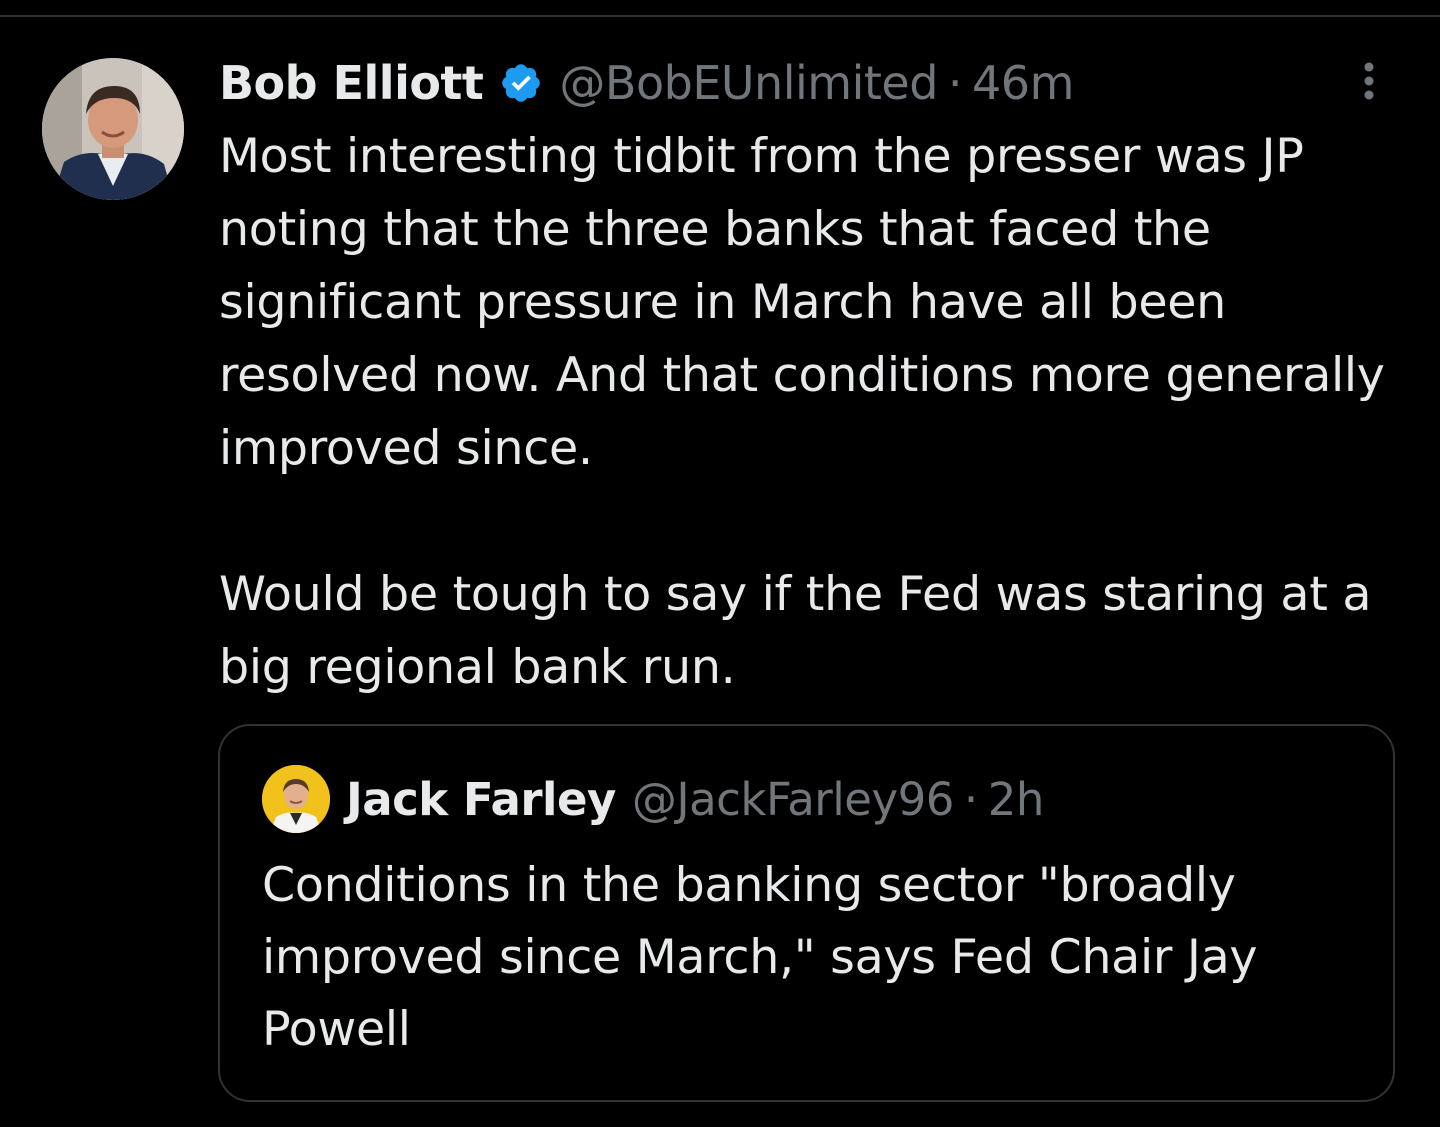  I want to click on quoted-author-avatar, so click(296, 799).